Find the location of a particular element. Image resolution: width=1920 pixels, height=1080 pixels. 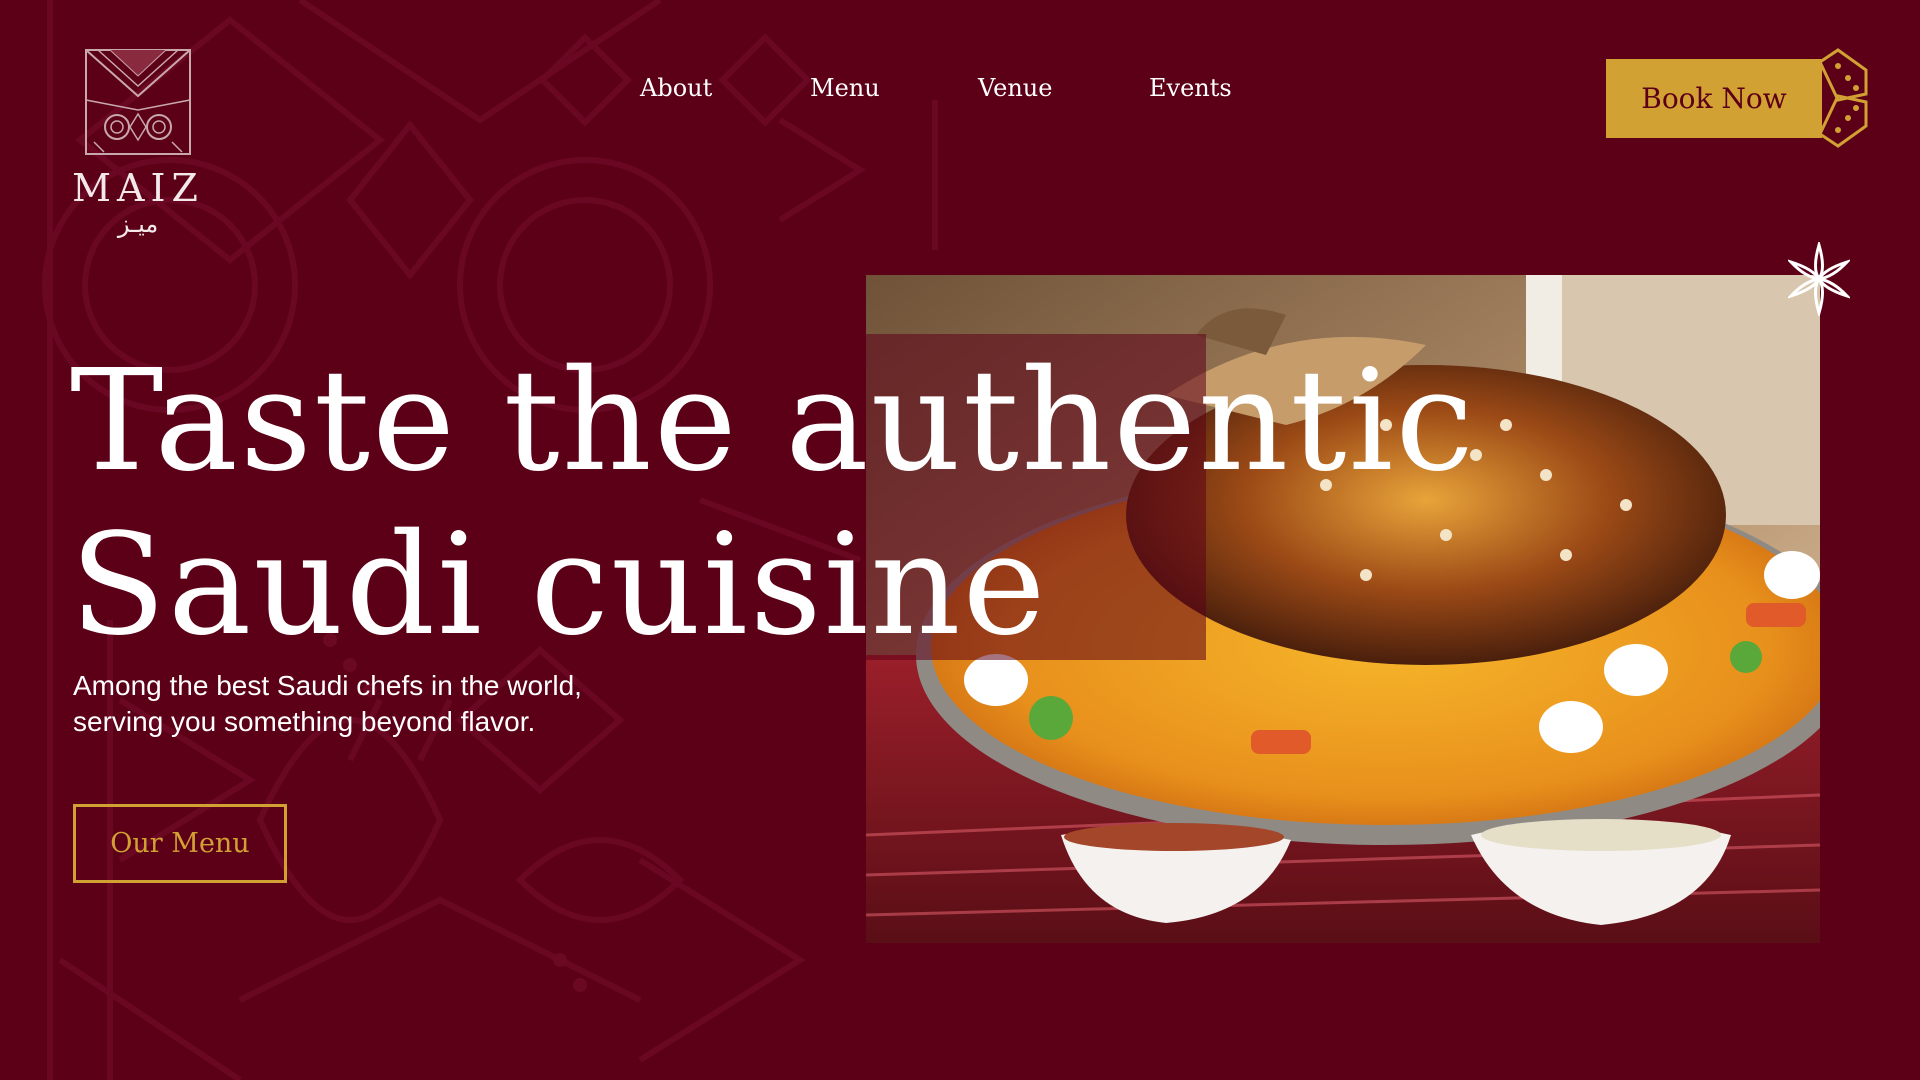

brand-arabic-name: ميـز is located at coordinates (138, 224).